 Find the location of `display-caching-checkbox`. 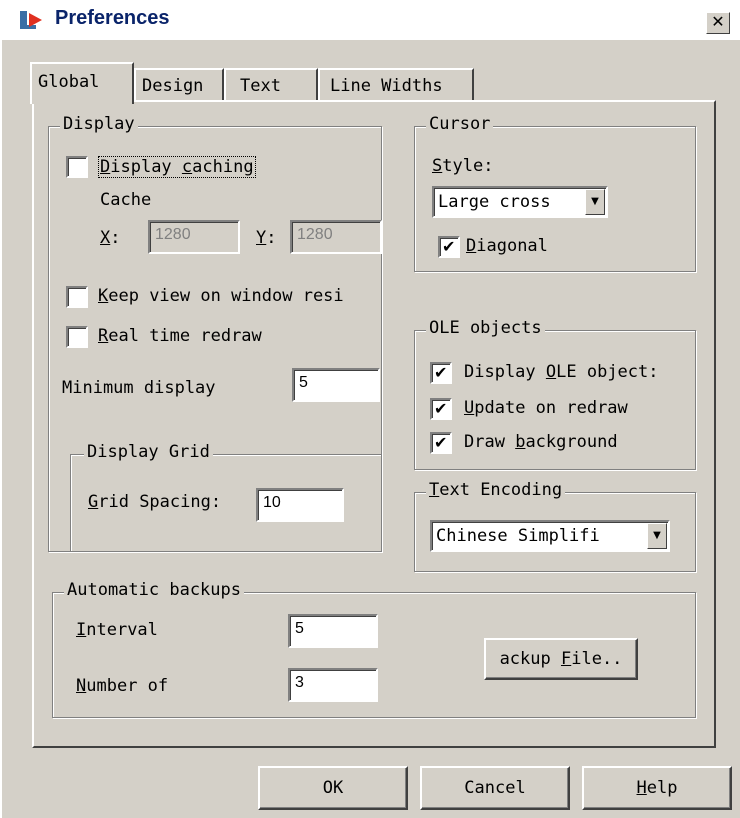

display-caching-checkbox is located at coordinates (77, 167).